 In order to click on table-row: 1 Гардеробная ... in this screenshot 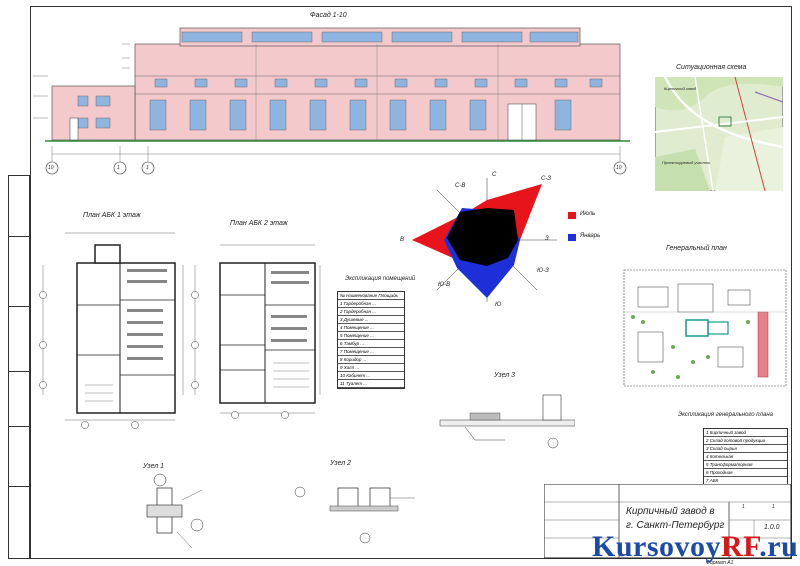, I will do `click(371, 304)`.